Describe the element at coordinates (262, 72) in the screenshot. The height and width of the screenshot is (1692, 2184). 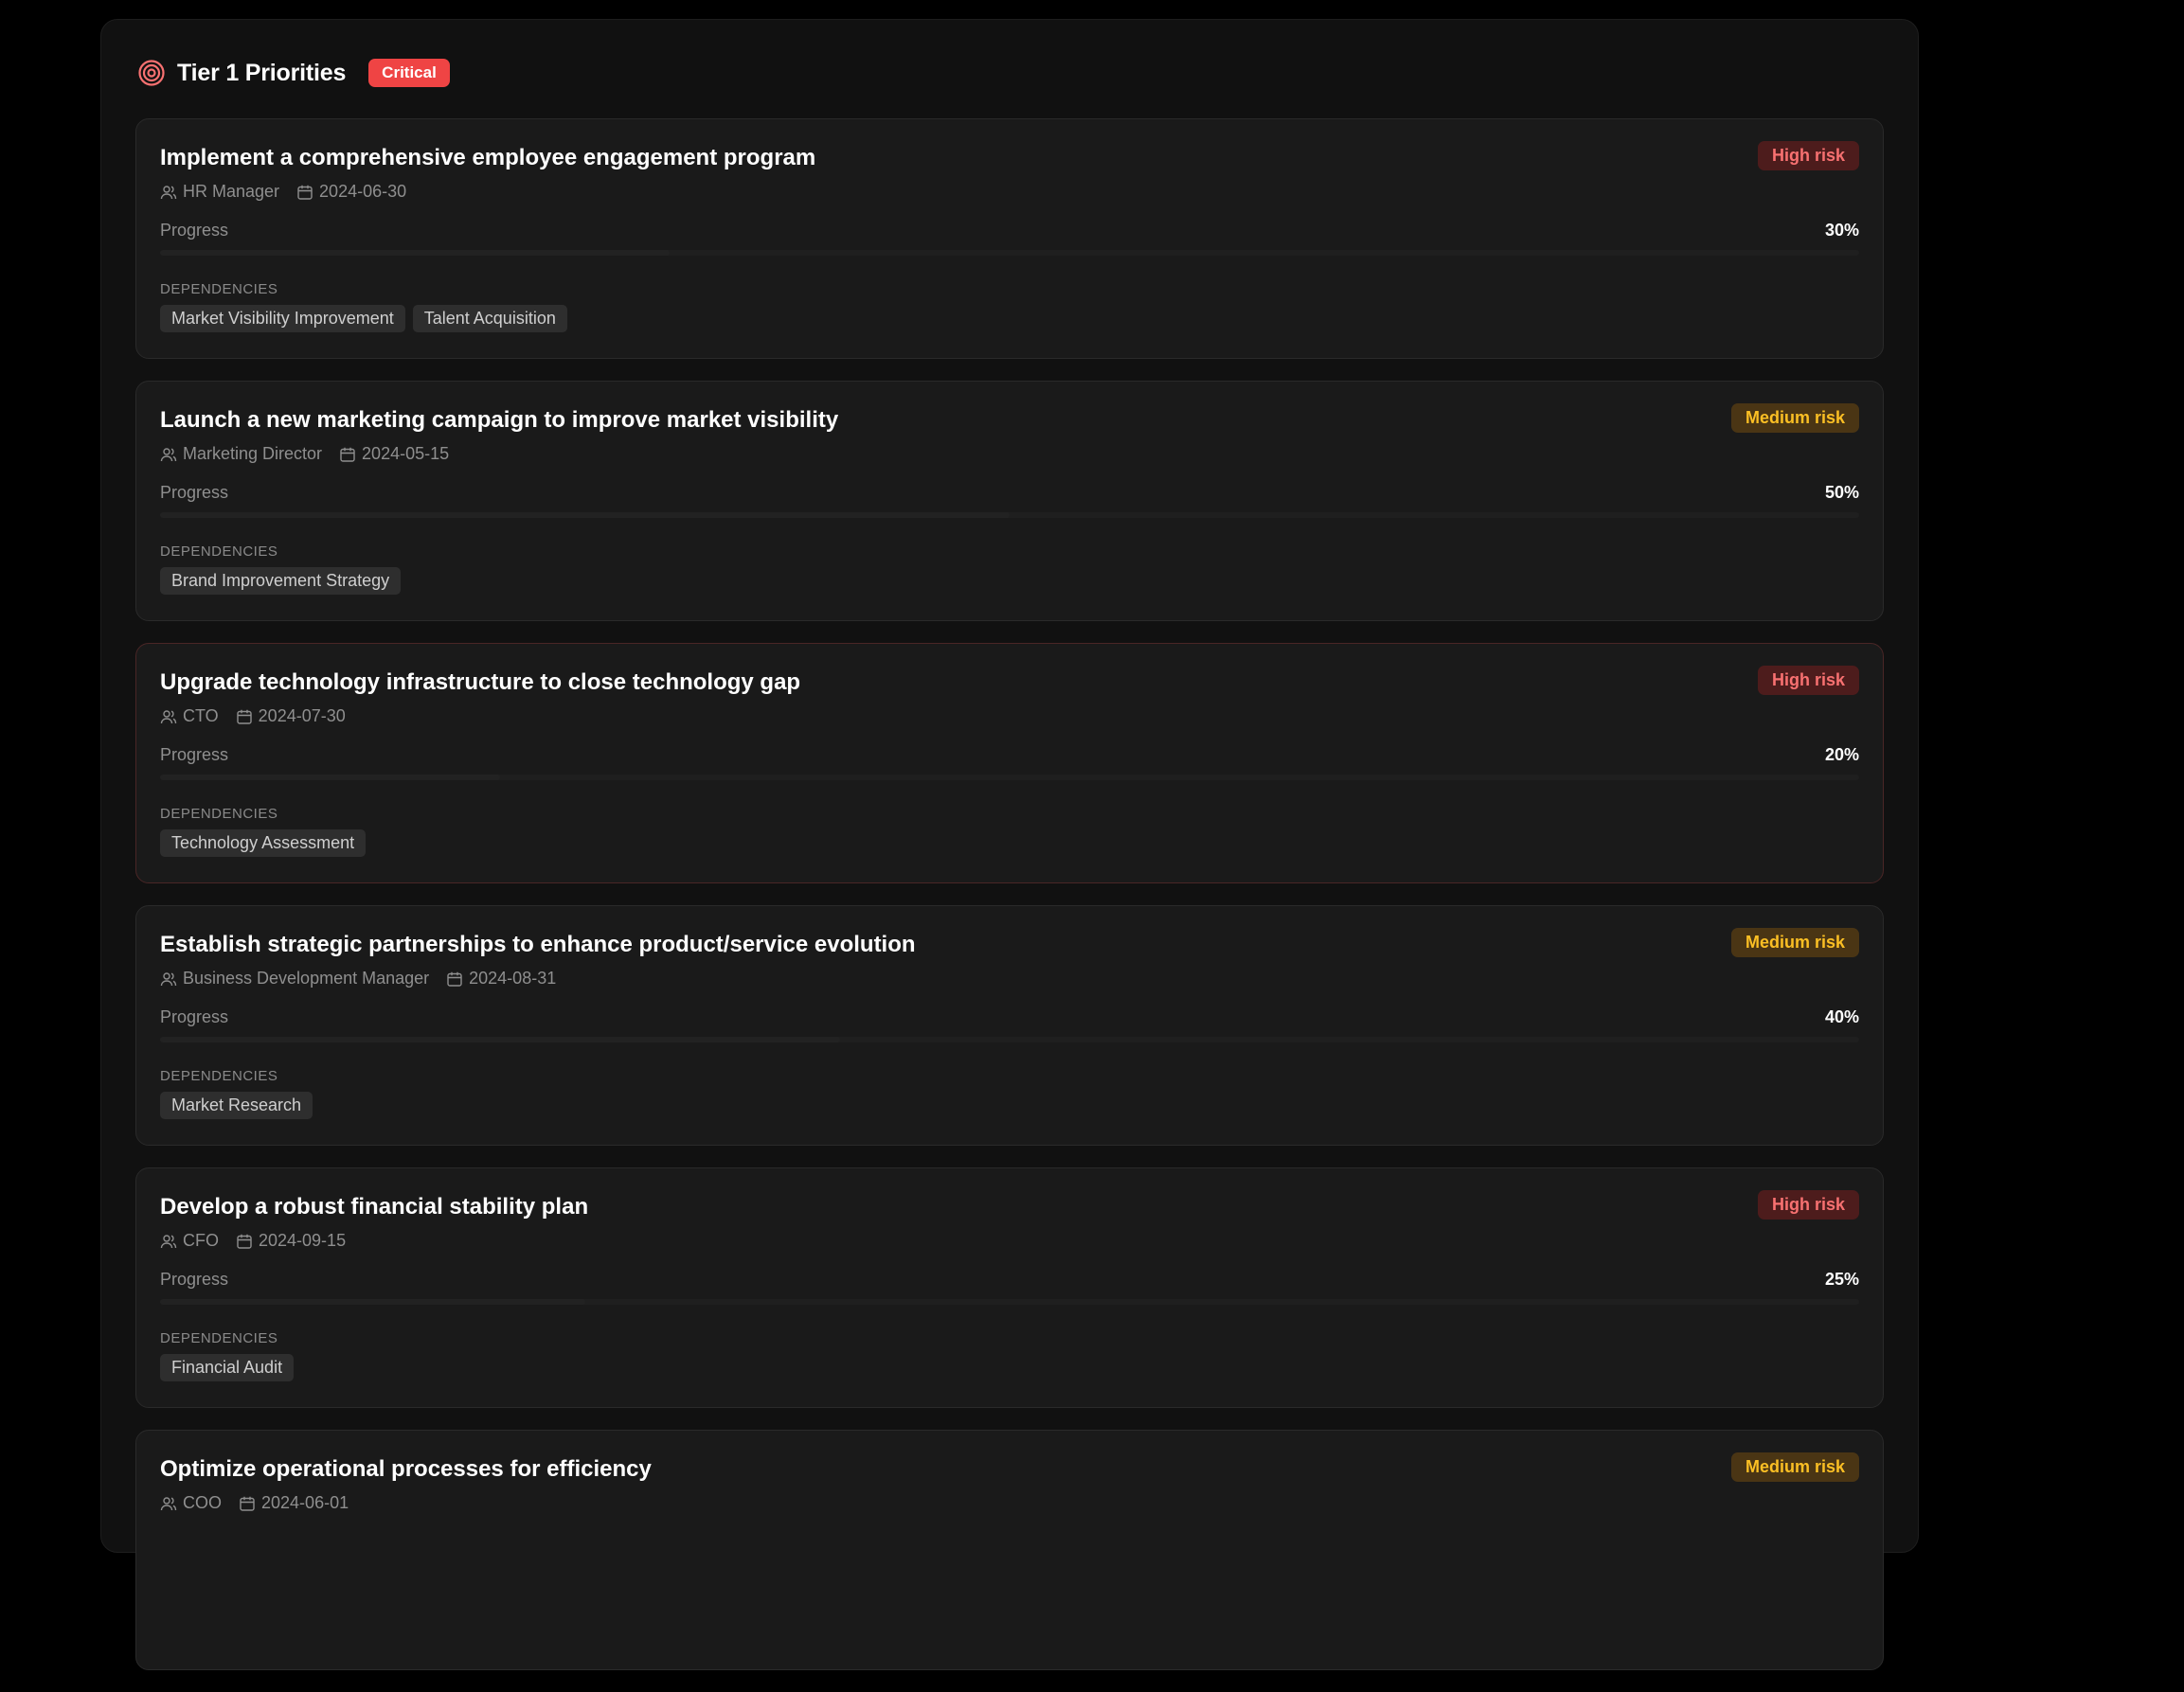
I see `section-title: Tier 1 Priorities` at that location.